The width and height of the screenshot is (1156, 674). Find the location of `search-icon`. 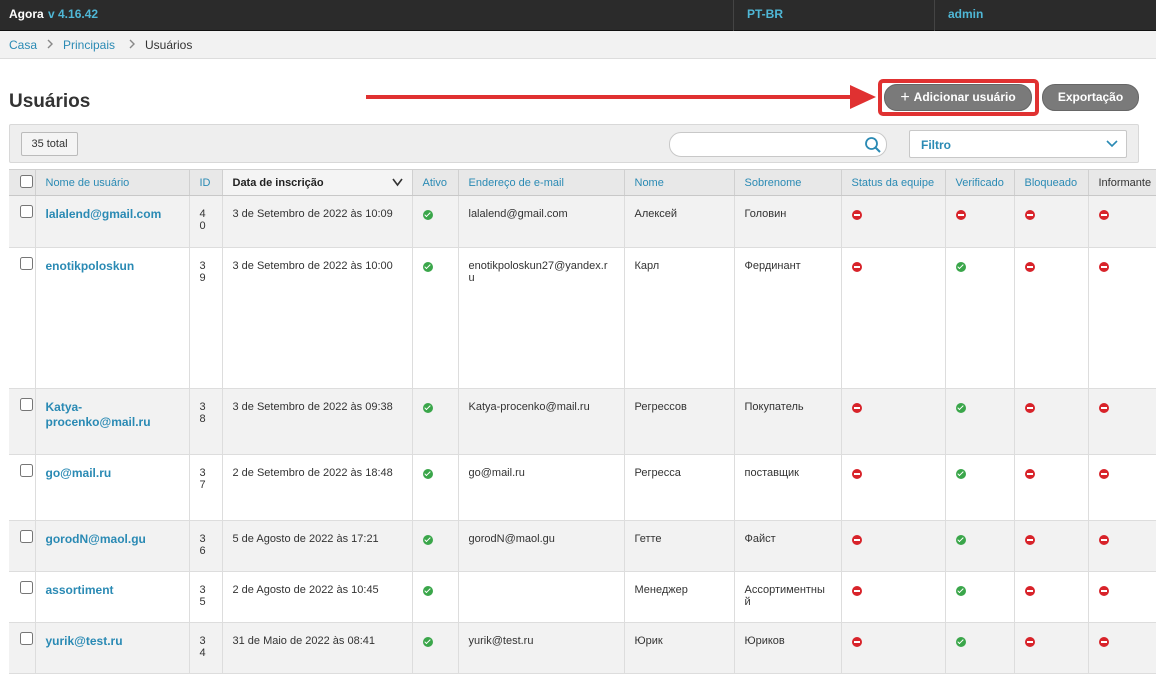

search-icon is located at coordinates (873, 145).